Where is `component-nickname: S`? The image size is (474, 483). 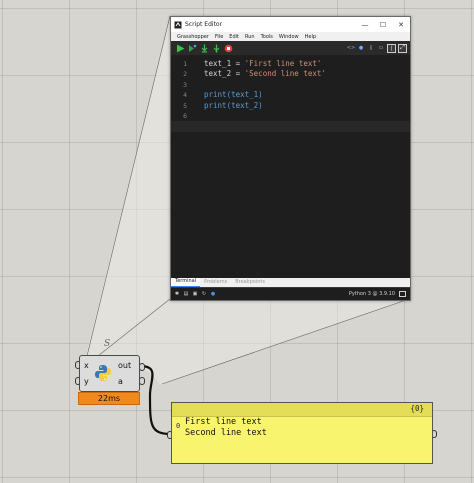
component-nickname: S is located at coordinates (107, 344).